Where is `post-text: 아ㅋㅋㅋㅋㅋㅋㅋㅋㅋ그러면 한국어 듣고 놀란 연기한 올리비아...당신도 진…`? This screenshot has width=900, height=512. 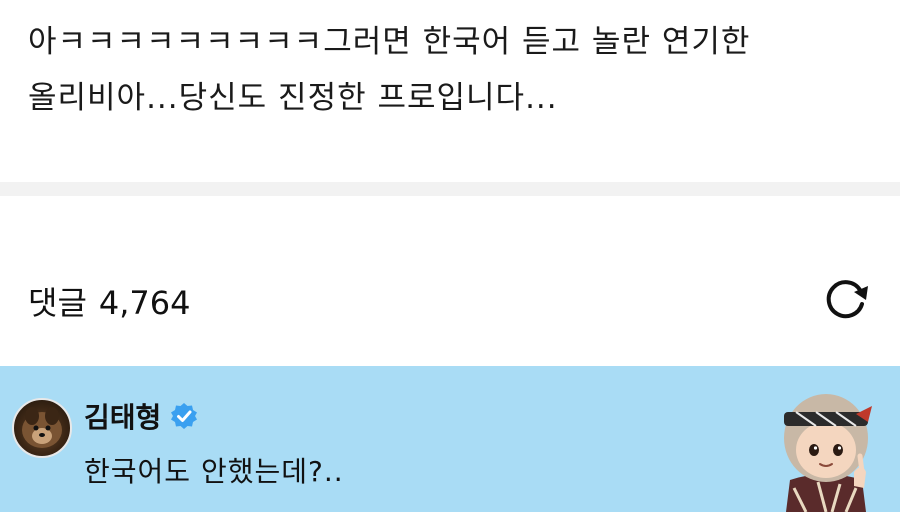 post-text: 아ㅋㅋㅋㅋㅋㅋㅋㅋㅋ그러면 한국어 듣고 놀란 연기한 올리비아...당신도 진… is located at coordinates (389, 70).